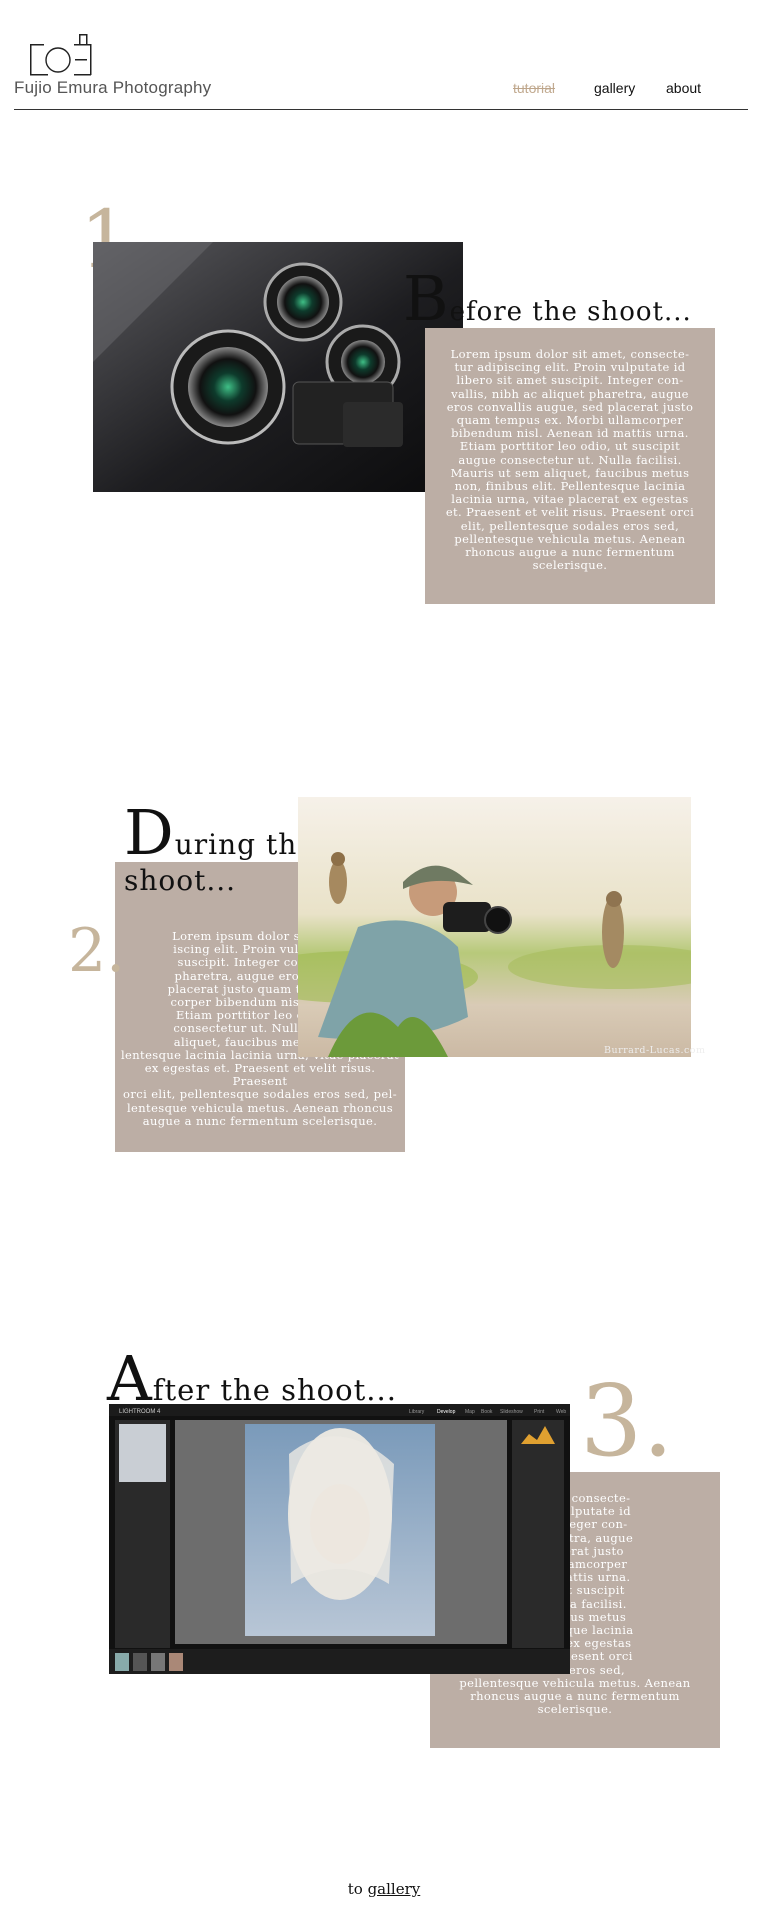  What do you see at coordinates (112, 88) in the screenshot?
I see `brand-name: Fujio Emura Photography` at bounding box center [112, 88].